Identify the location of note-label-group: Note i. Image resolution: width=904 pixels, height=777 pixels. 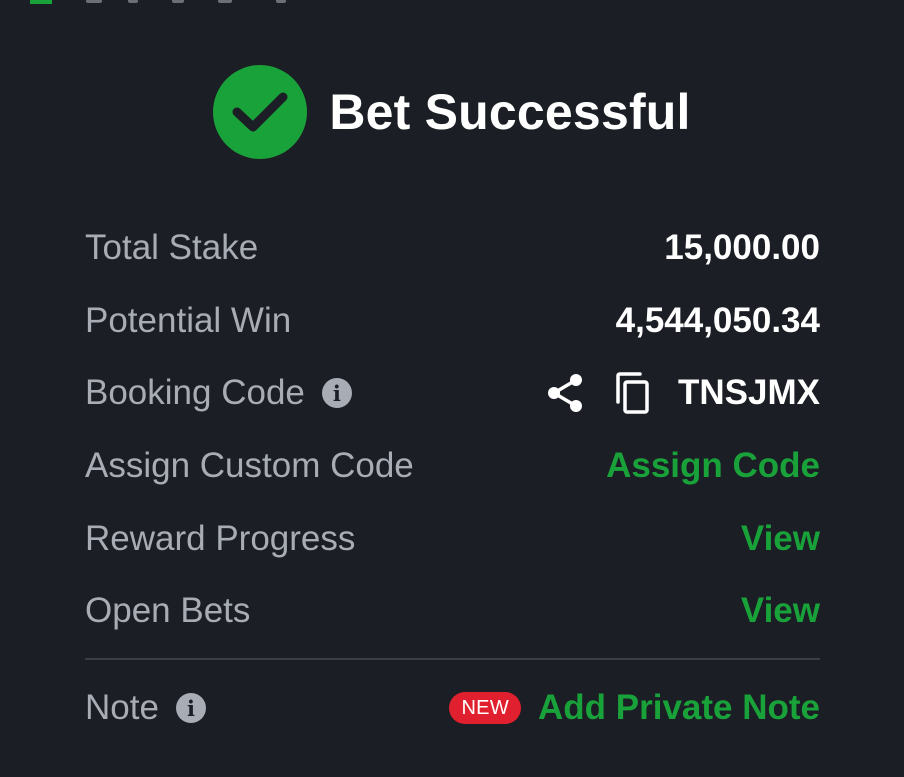
(145, 708).